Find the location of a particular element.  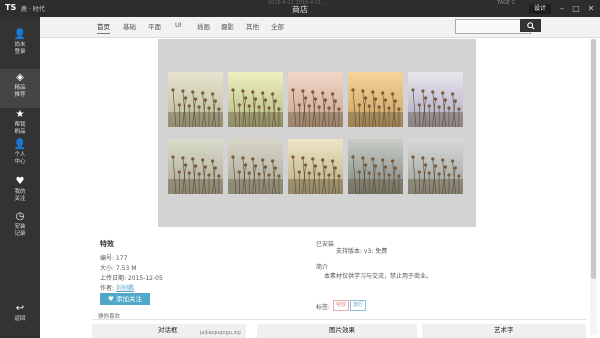

related-items: 对话框 图片效果 艺术字 is located at coordinates (339, 331).